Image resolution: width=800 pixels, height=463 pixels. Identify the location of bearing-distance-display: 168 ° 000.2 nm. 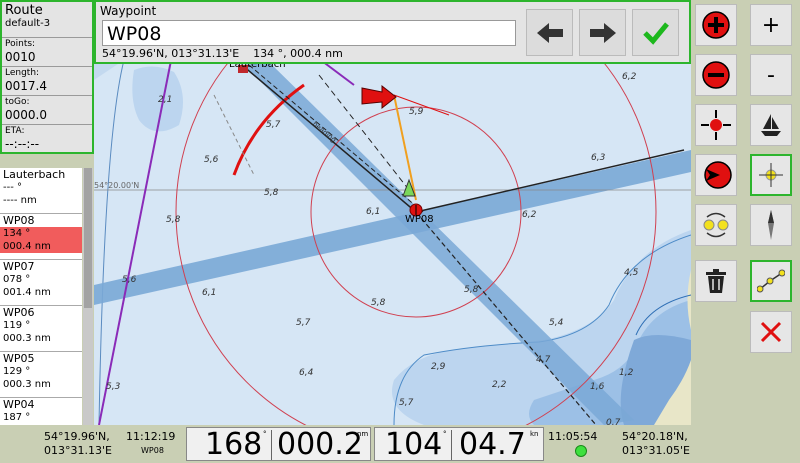
(278, 444).